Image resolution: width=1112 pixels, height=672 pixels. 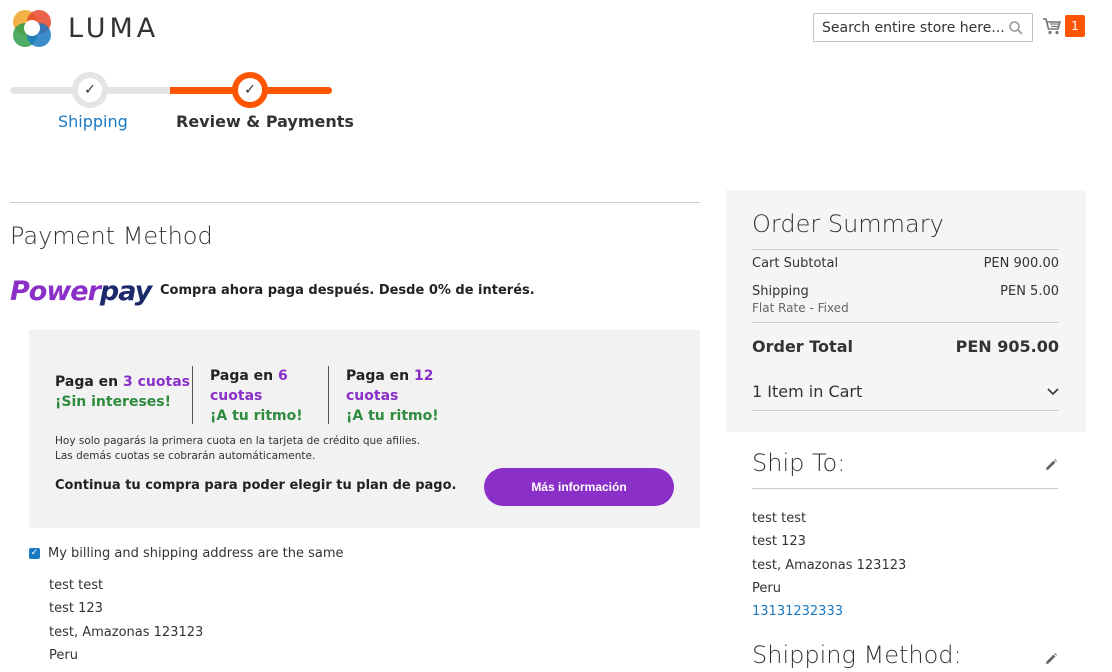 I want to click on items-in-cart-toggle: 1 Item in Cart, so click(x=905, y=391).